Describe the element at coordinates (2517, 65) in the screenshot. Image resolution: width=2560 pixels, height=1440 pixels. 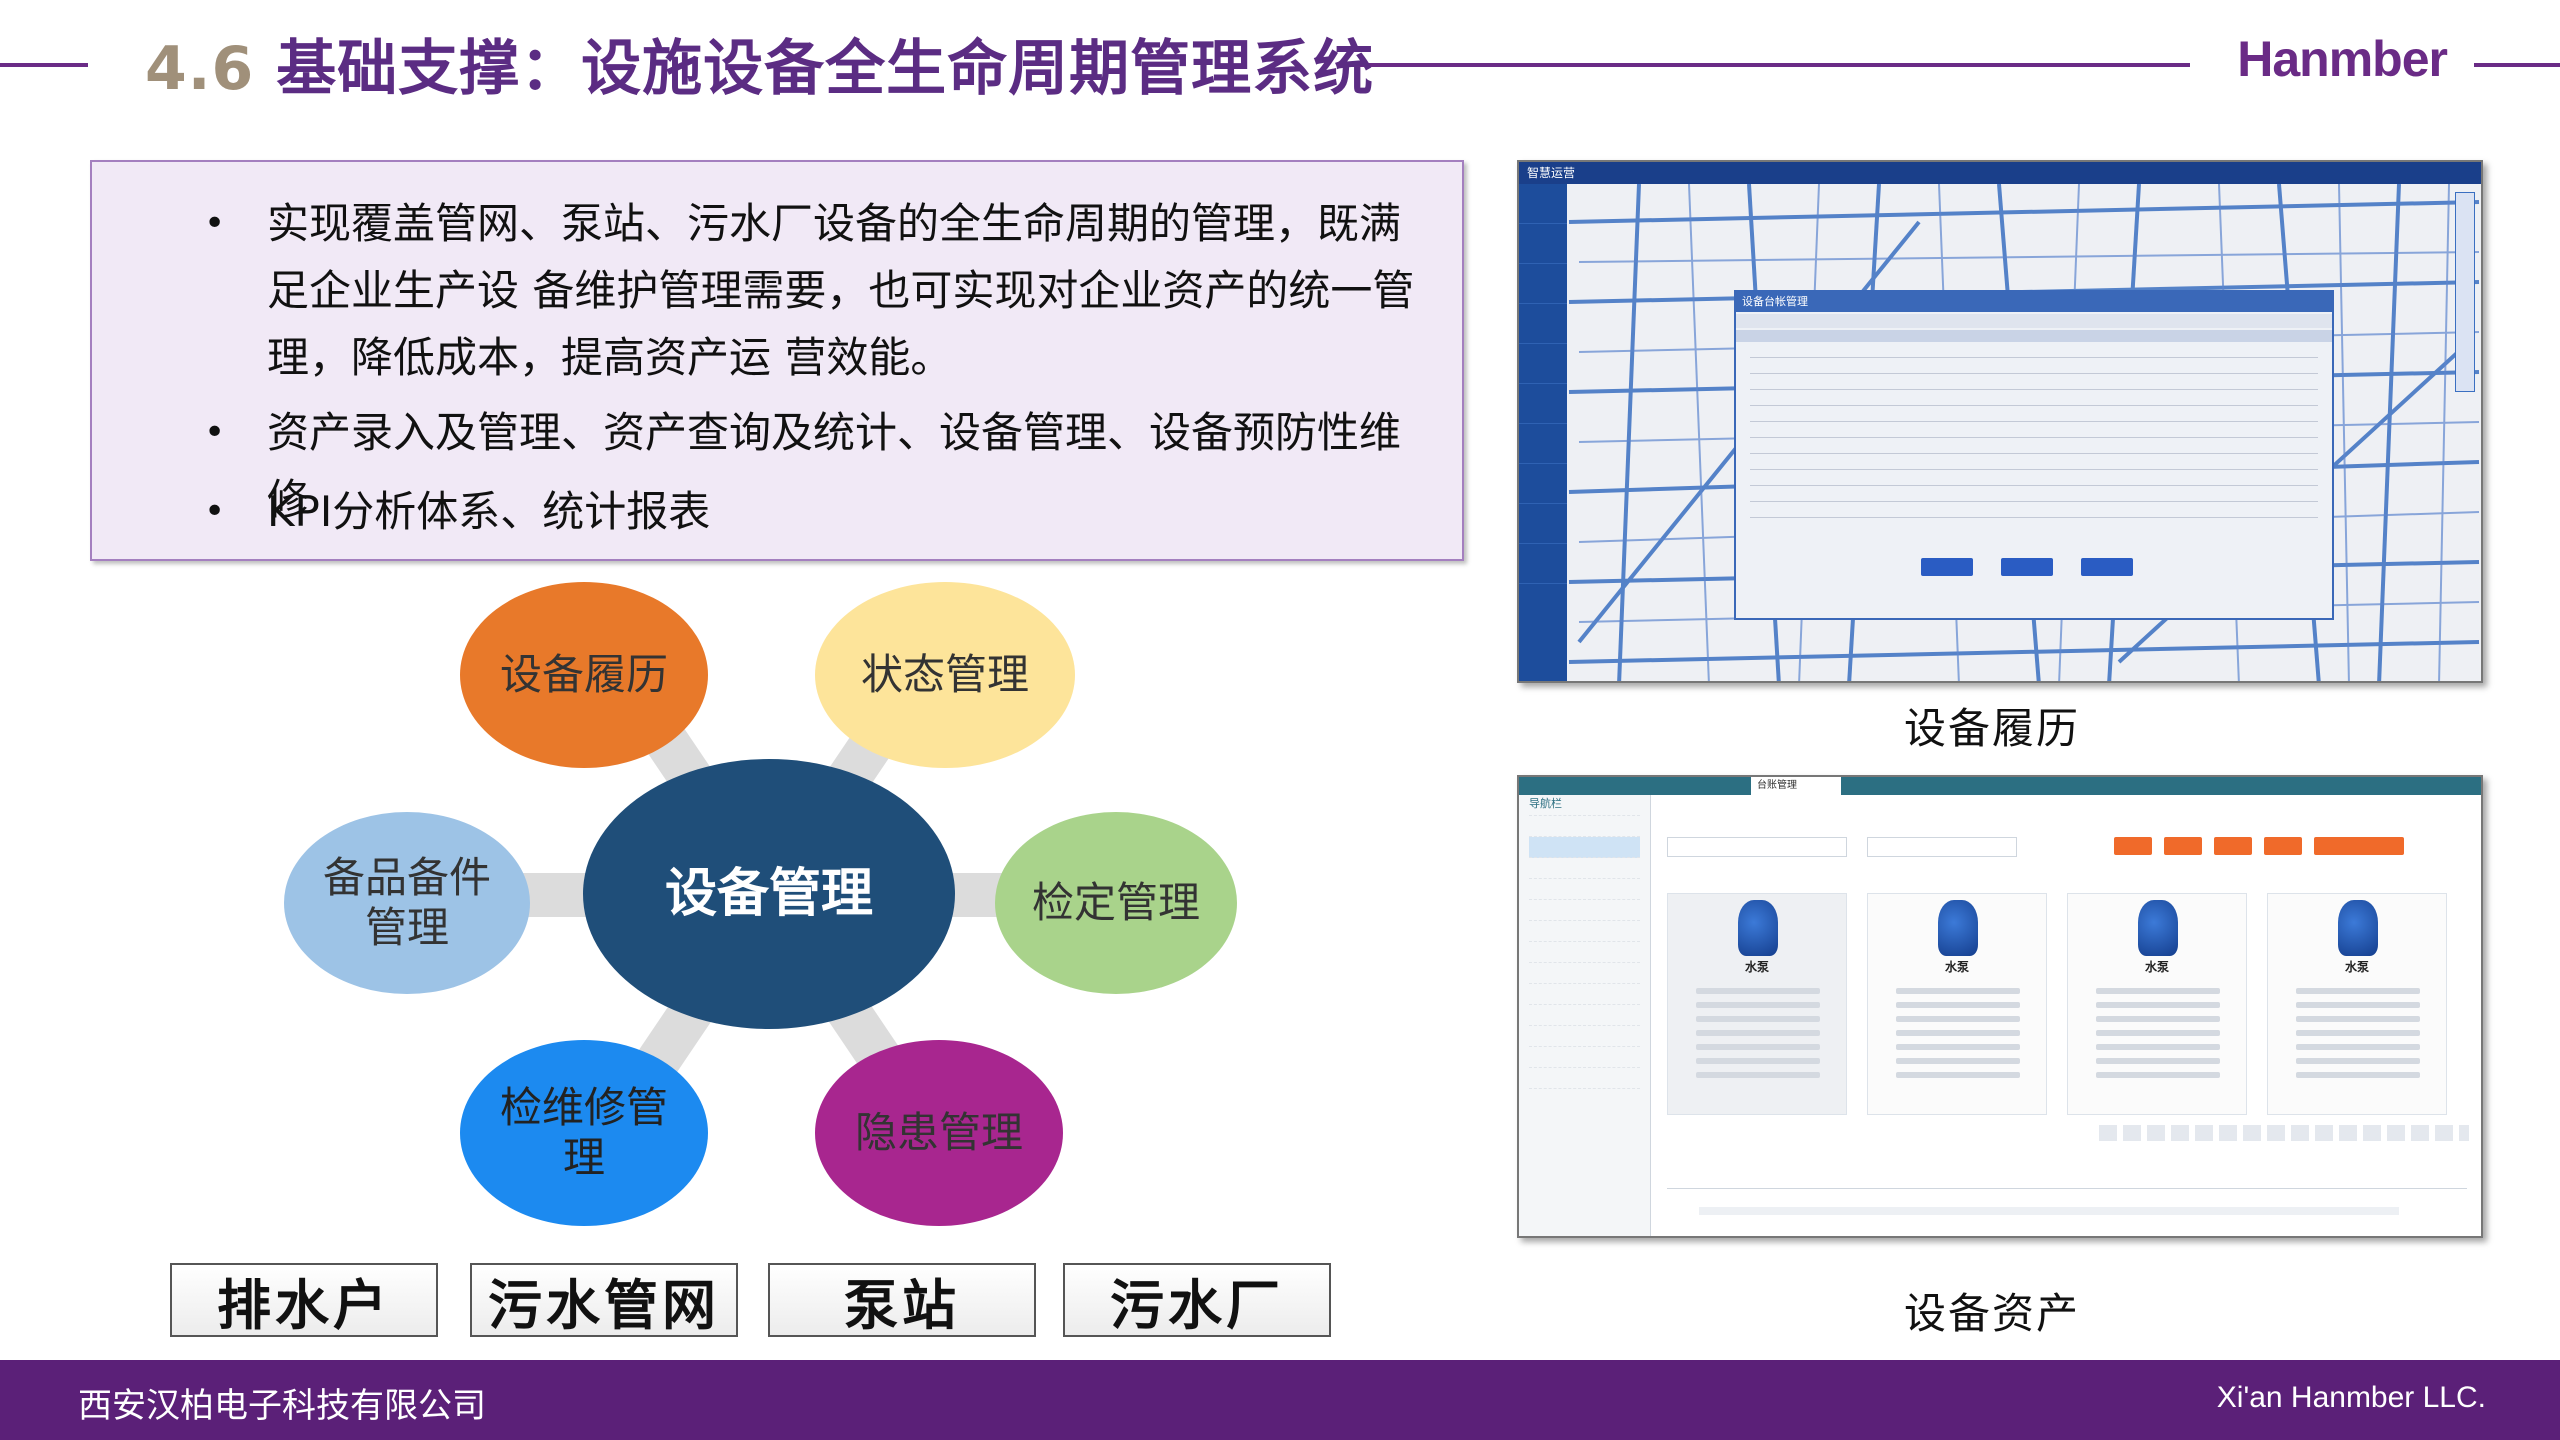
I see `header-rule-right` at that location.